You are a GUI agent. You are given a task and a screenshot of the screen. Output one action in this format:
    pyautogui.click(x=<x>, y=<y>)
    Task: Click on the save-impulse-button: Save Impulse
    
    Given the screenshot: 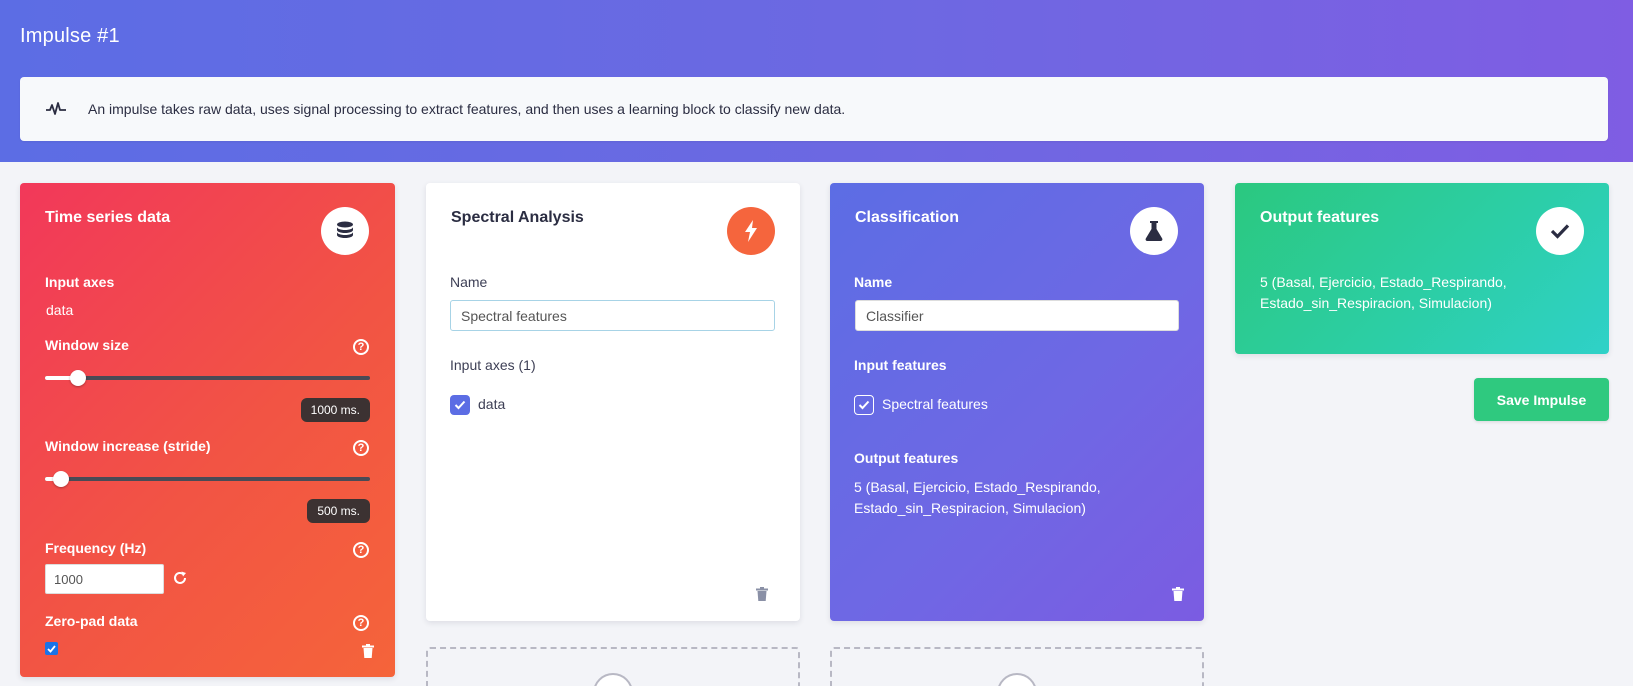 What is the action you would take?
    pyautogui.click(x=1541, y=399)
    